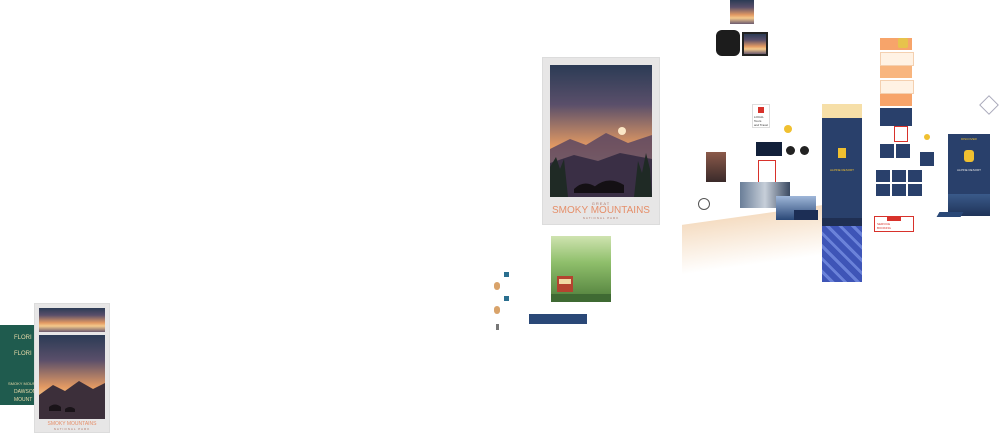  Describe the element at coordinates (901, 134) in the screenshot. I see `small-red-card` at that location.